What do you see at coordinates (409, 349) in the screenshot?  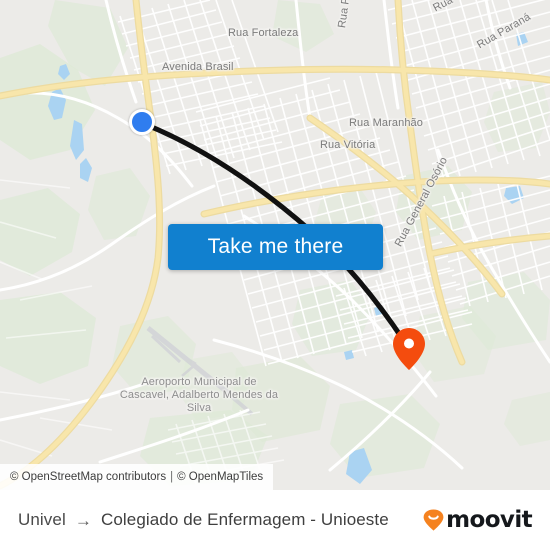 I see `destination-pin` at bounding box center [409, 349].